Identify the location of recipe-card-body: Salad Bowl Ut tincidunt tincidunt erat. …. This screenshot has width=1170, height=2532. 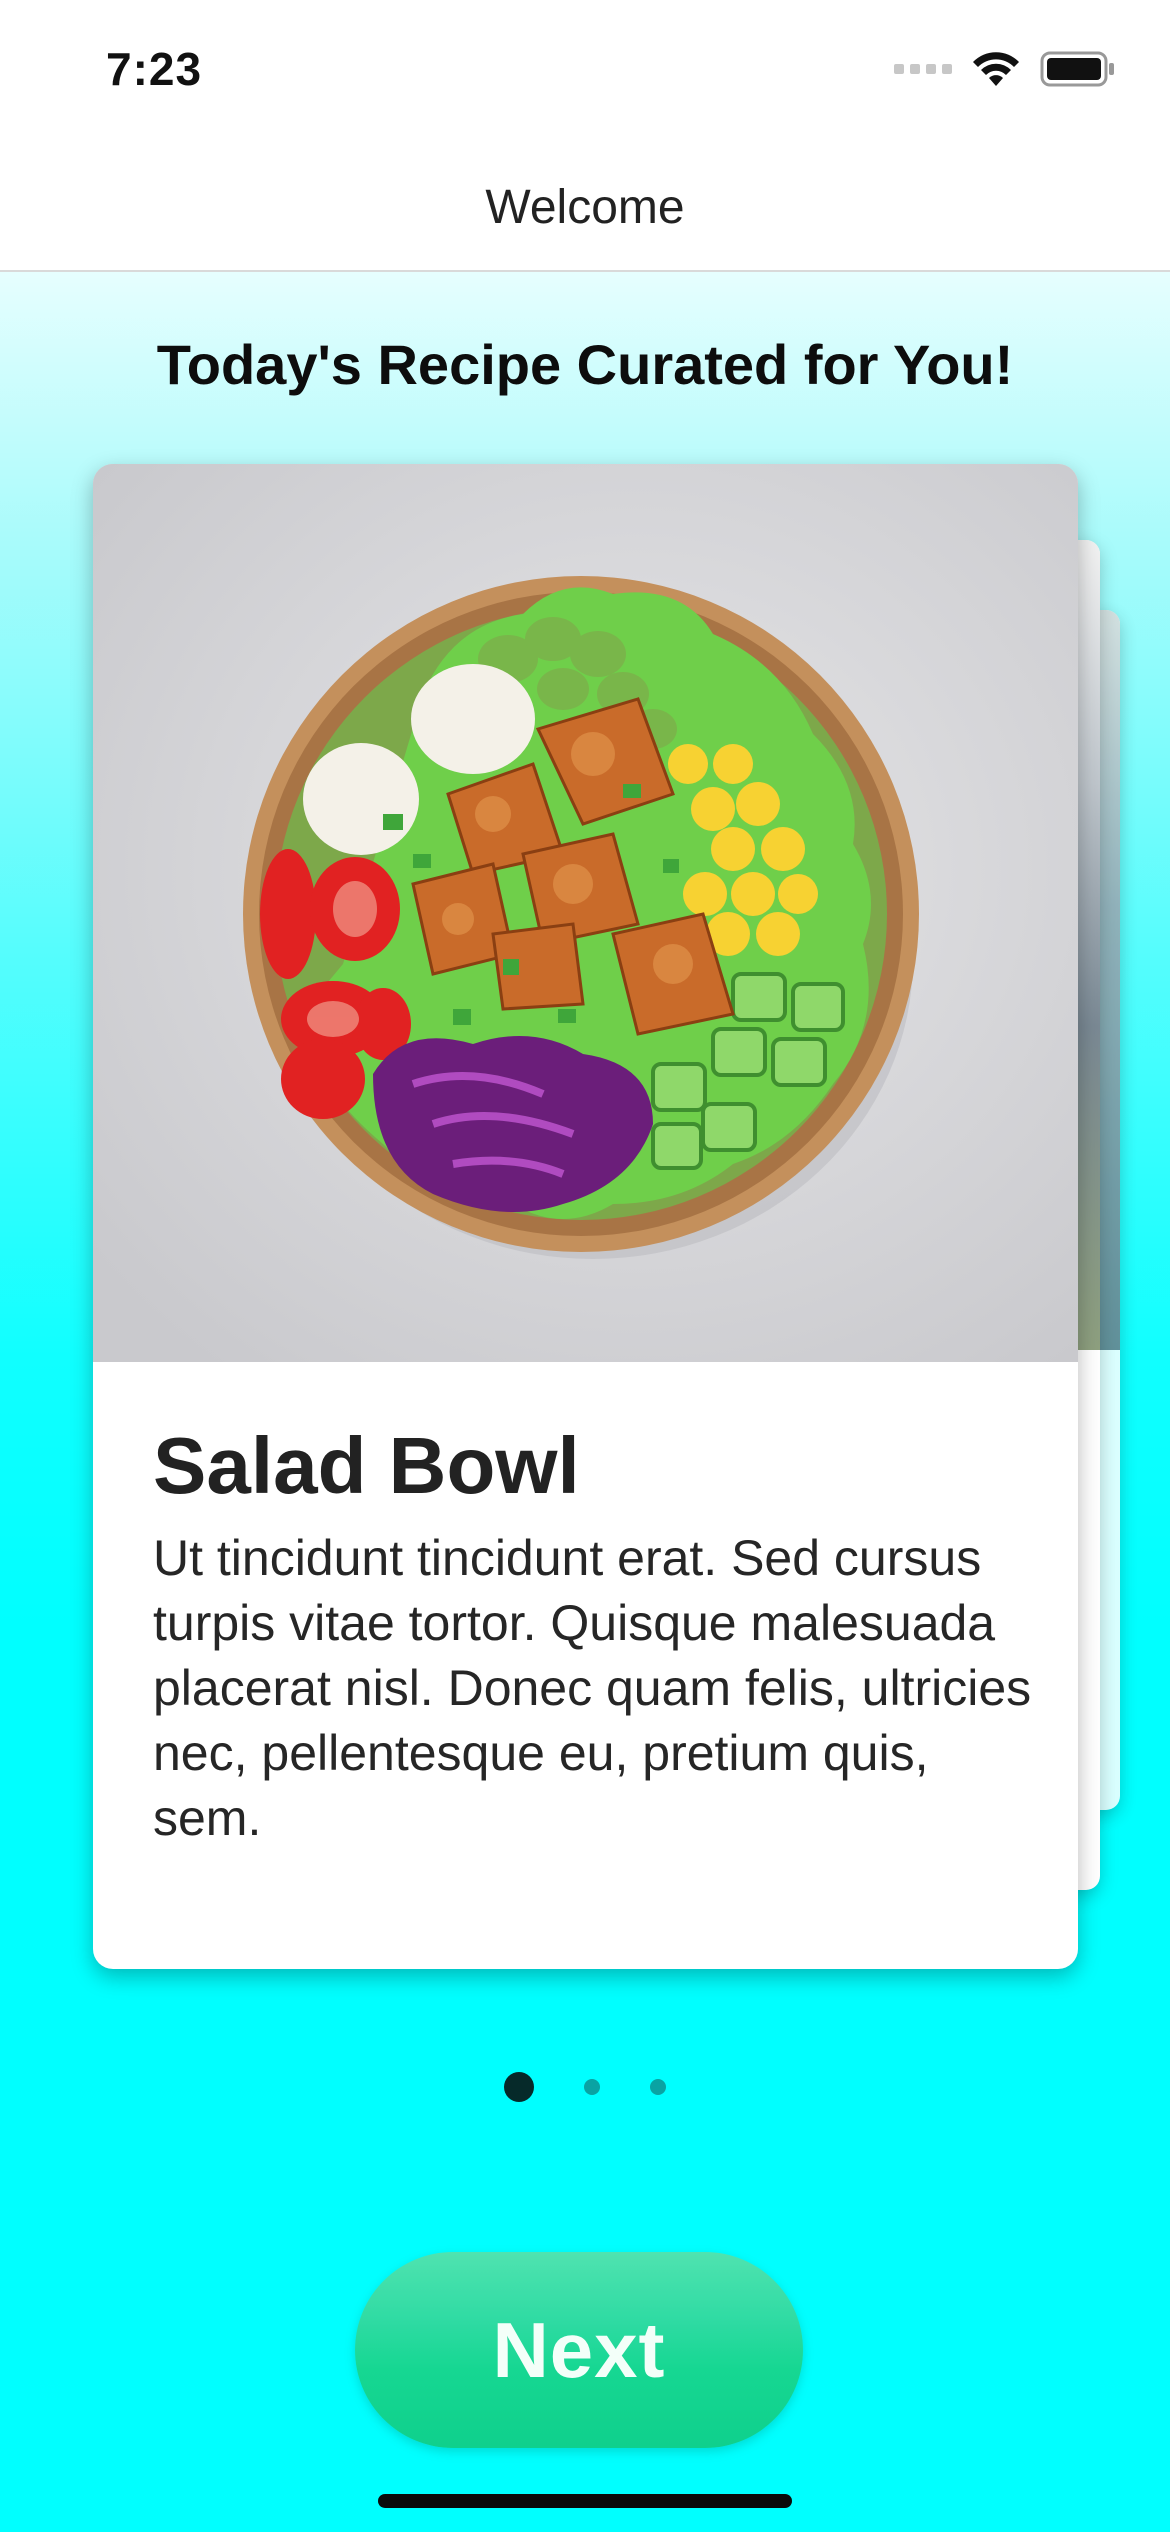
(593, 1637).